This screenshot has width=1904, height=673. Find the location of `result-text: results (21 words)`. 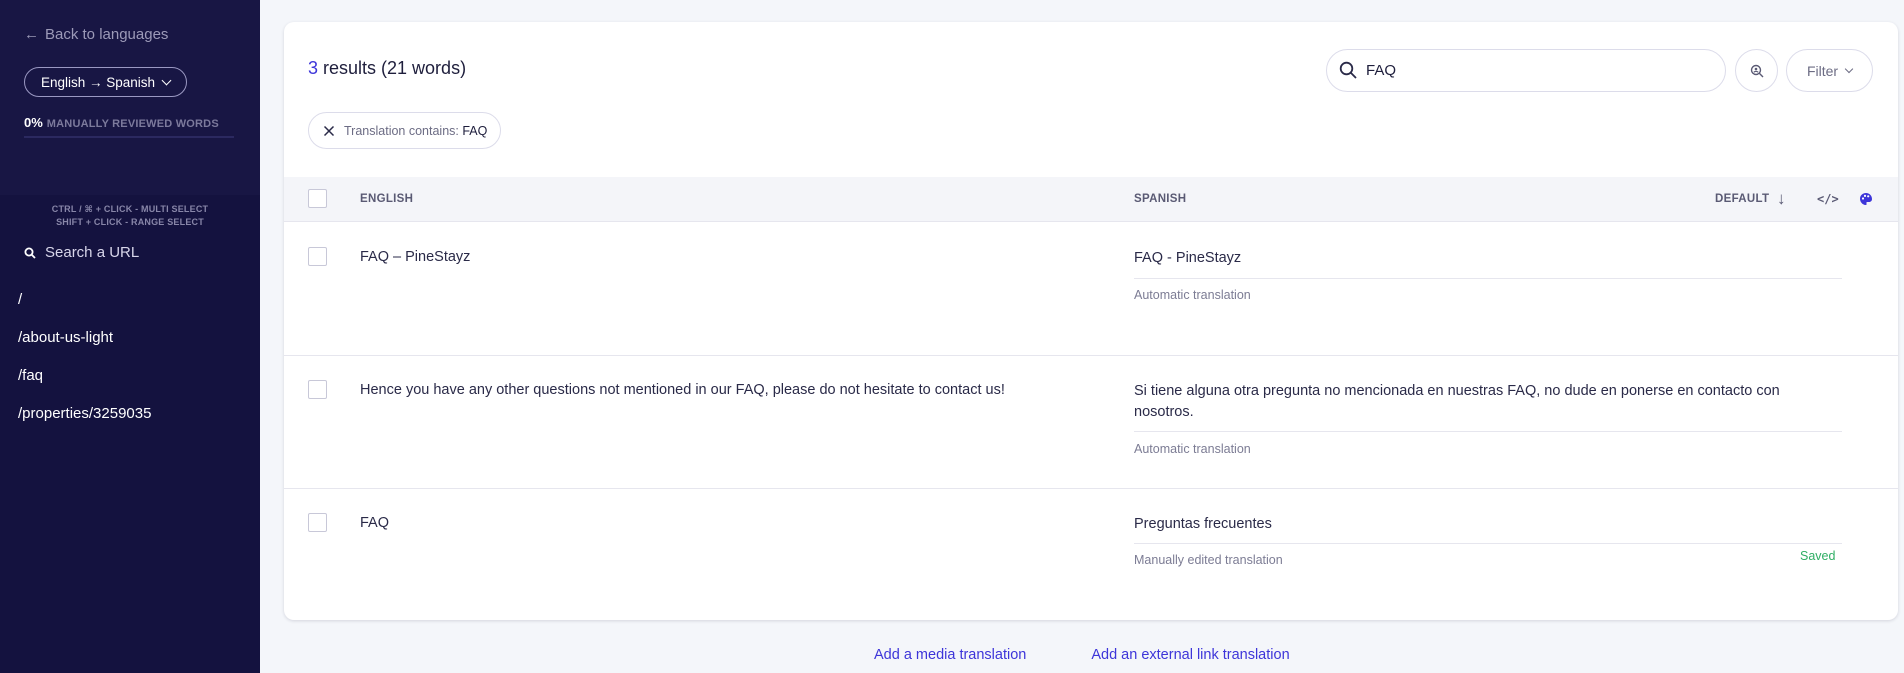

result-text: results (21 words) is located at coordinates (392, 68).